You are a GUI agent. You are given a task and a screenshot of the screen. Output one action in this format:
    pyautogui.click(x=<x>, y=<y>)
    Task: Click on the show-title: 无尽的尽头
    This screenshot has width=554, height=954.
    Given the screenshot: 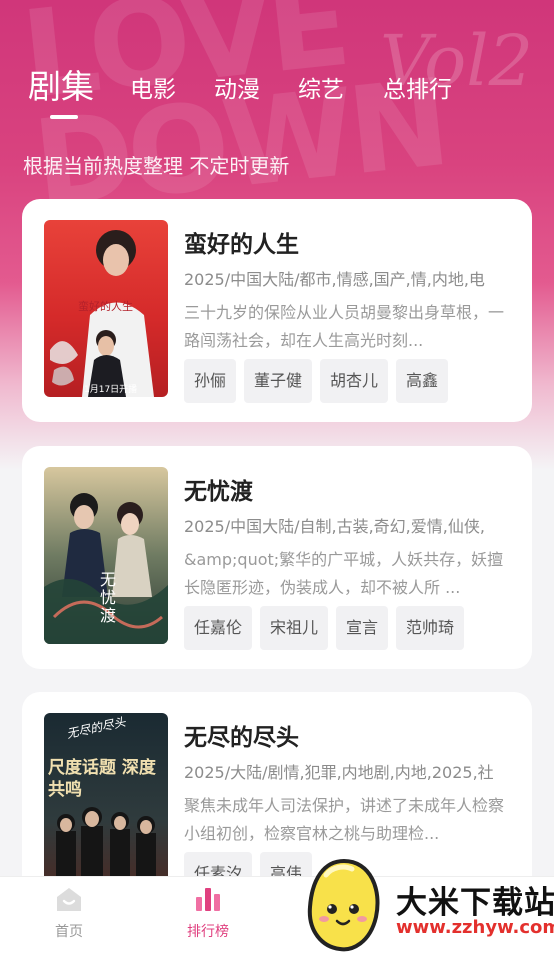 What is the action you would take?
    pyautogui.click(x=241, y=738)
    